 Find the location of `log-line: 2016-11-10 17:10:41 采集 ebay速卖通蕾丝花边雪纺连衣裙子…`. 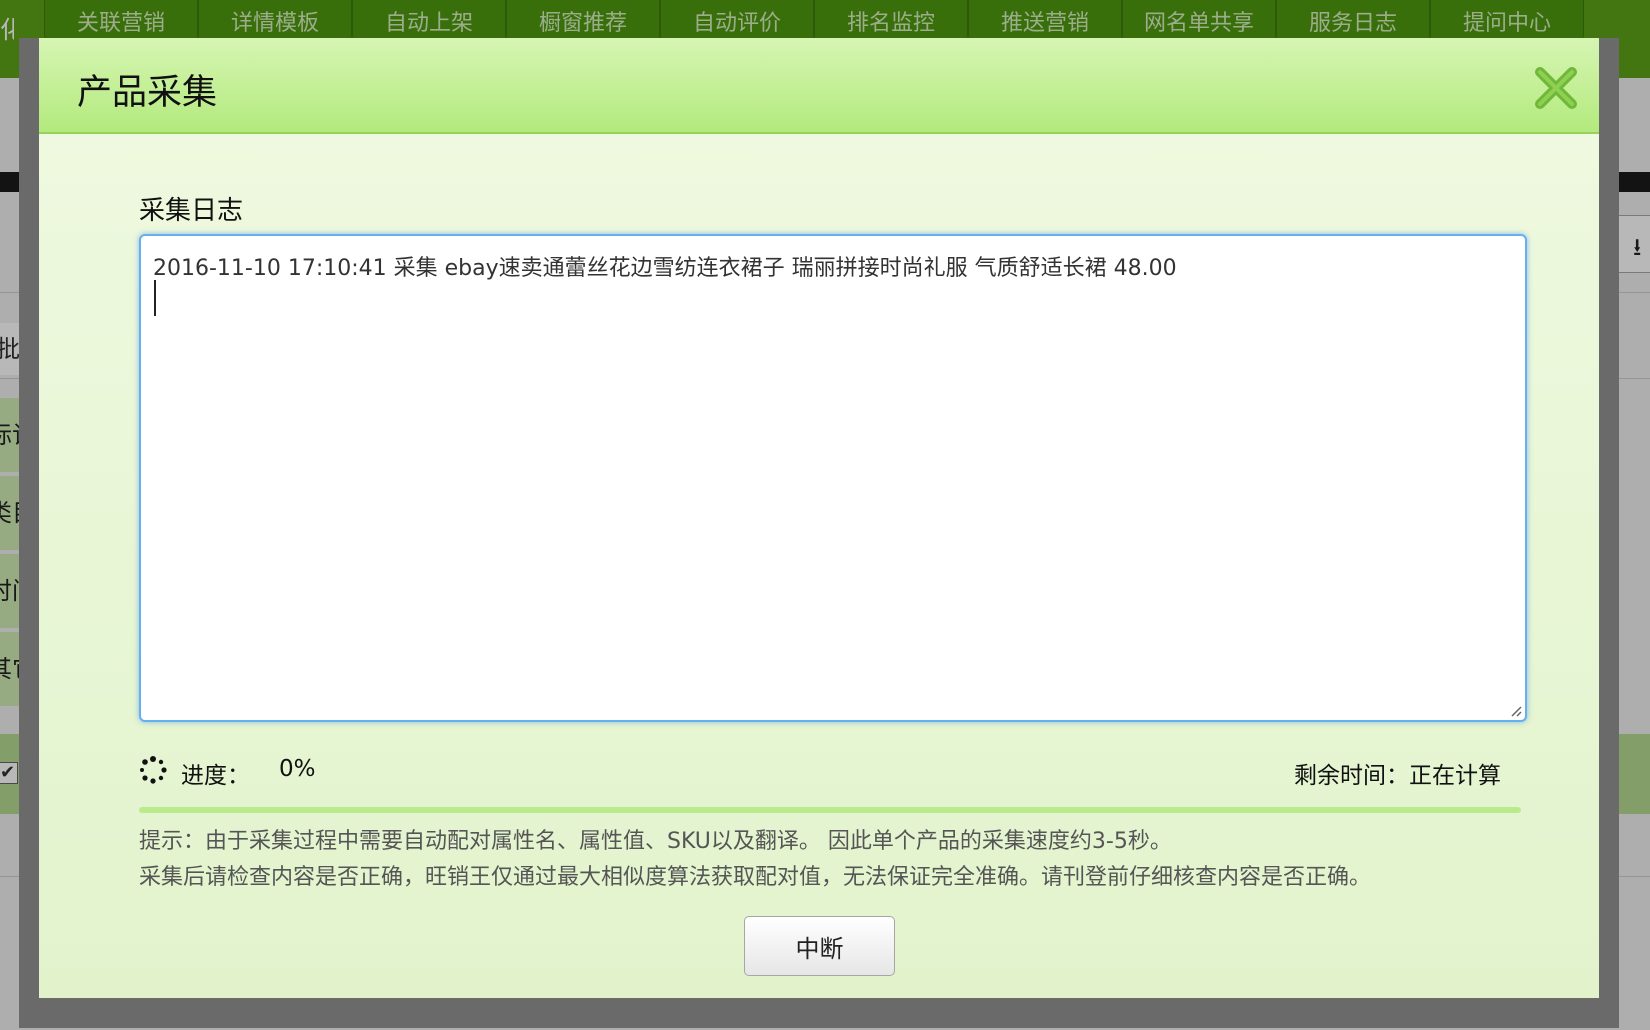

log-line: 2016-11-10 17:10:41 采集 ebay速卖通蕾丝花边雪纺连衣裙子… is located at coordinates (665, 268).